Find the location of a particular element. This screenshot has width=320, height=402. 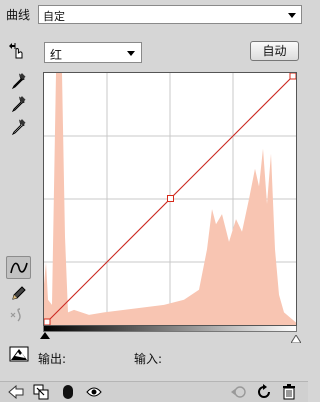

panel-title: 曲线 is located at coordinates (18, 15).